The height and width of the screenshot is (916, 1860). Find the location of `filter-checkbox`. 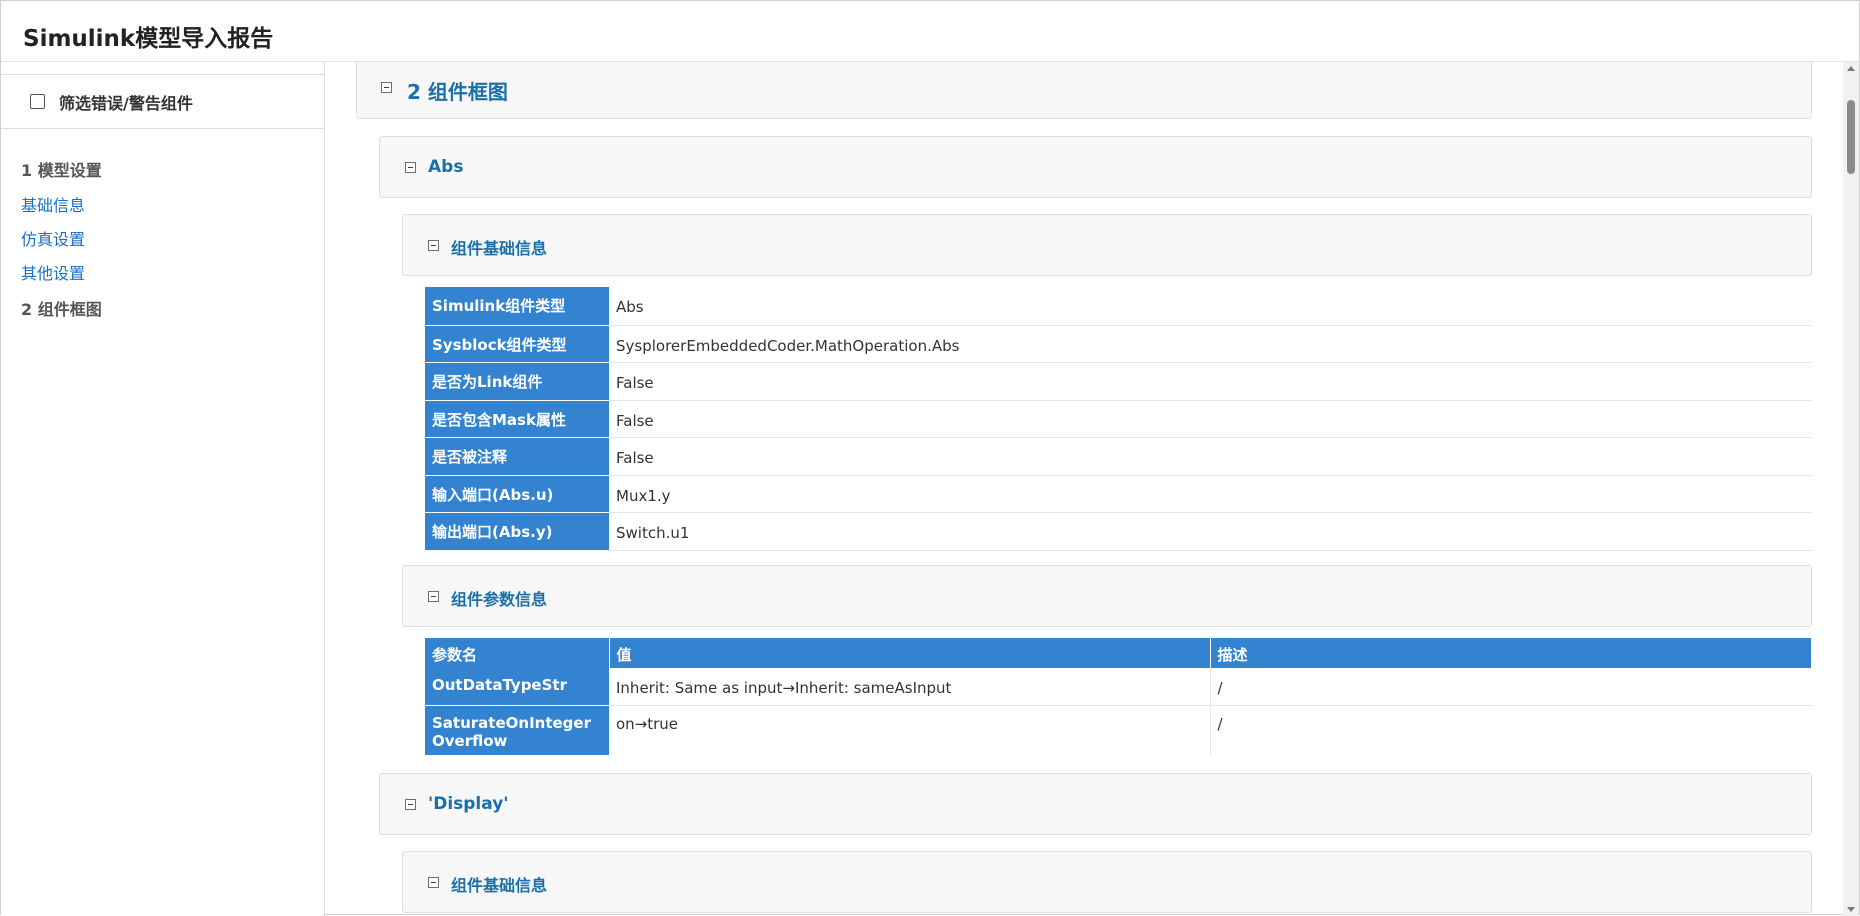

filter-checkbox is located at coordinates (37, 101).